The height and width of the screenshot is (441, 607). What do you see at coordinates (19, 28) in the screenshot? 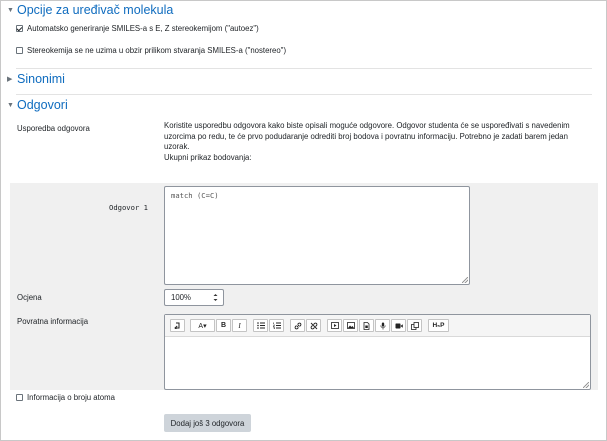
I see `autoez-checkbox` at bounding box center [19, 28].